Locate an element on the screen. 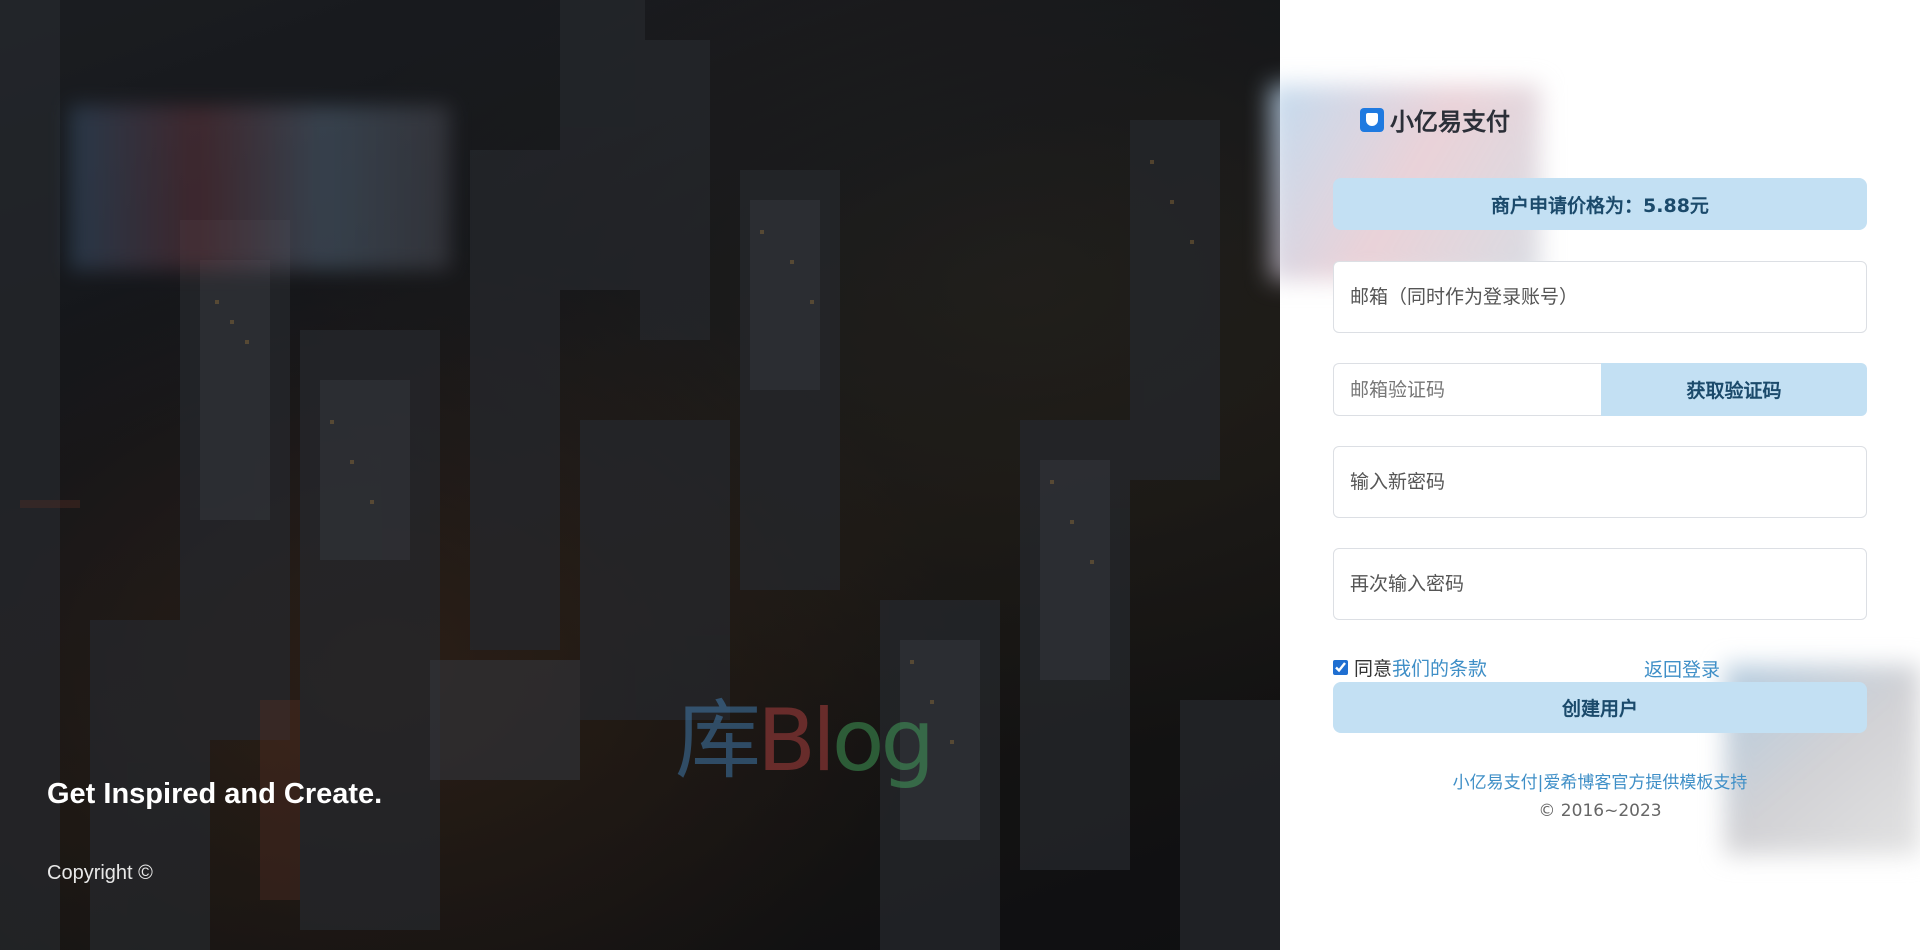 The image size is (1920, 950). terms-link: 我们的条款 is located at coordinates (1439, 667).